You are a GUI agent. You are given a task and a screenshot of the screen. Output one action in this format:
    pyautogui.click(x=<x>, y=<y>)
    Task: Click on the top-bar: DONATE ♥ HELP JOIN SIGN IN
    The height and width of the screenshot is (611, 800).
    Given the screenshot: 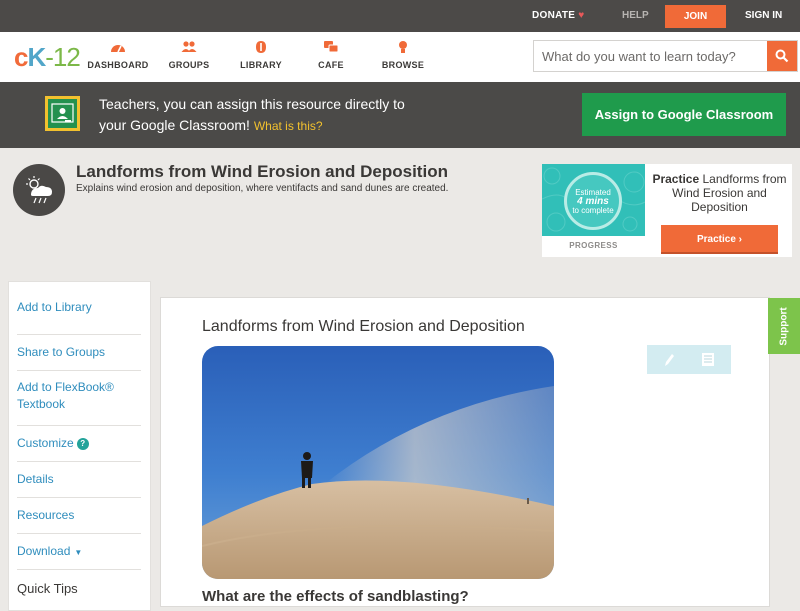 What is the action you would take?
    pyautogui.click(x=400, y=16)
    